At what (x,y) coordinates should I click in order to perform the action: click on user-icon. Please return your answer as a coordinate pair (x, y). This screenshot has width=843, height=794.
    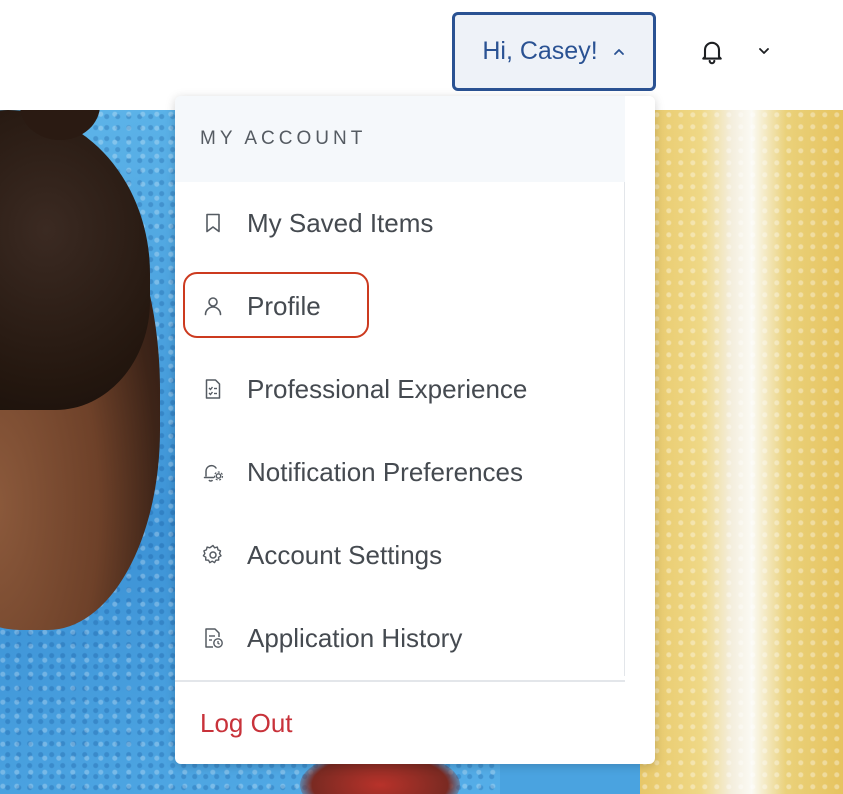
    Looking at the image, I should click on (213, 306).